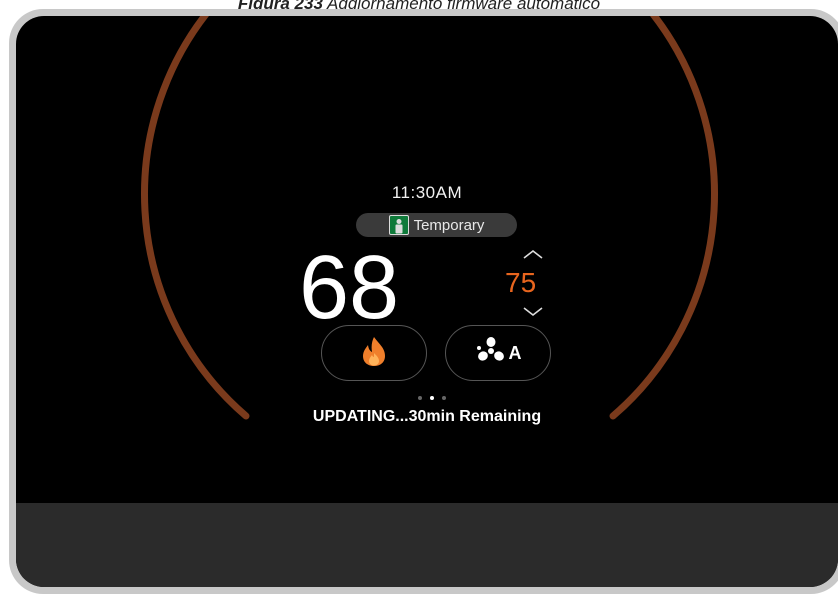 The width and height of the screenshot is (838, 594). I want to click on setpoint-down-icon, so click(533, 312).